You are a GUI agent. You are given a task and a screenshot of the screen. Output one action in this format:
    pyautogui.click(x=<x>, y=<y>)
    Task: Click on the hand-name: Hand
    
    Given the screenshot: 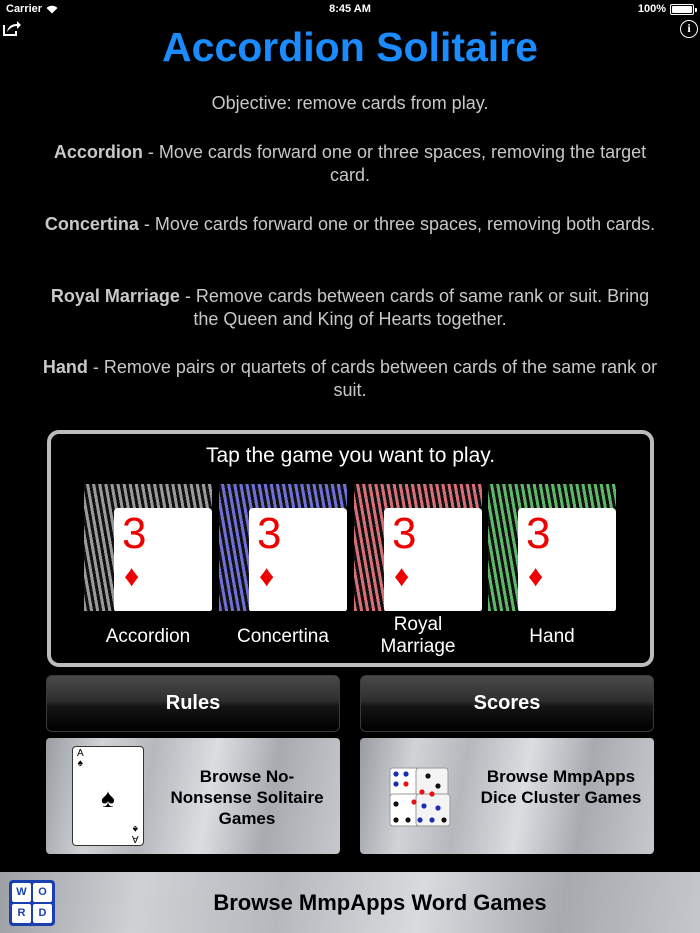 What is the action you would take?
    pyautogui.click(x=65, y=367)
    